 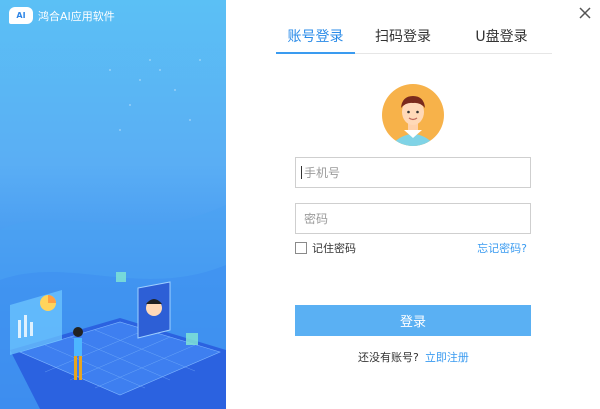 I want to click on phone-input, so click(x=413, y=172).